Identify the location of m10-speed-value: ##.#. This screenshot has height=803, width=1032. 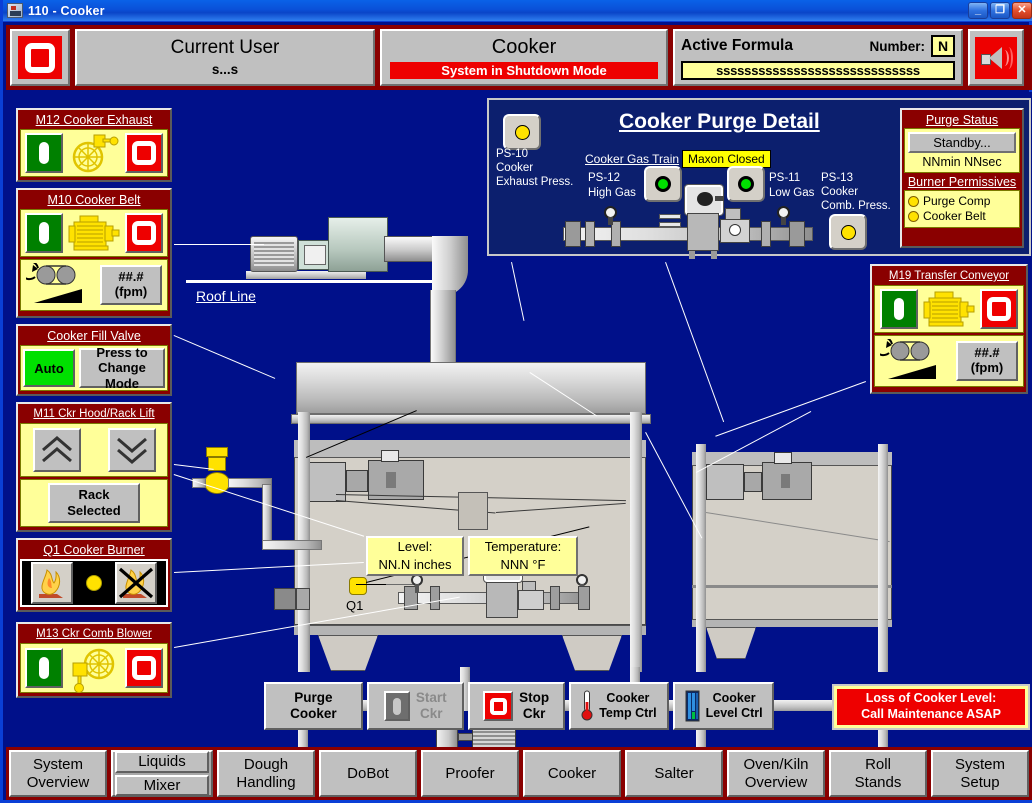
(131, 277).